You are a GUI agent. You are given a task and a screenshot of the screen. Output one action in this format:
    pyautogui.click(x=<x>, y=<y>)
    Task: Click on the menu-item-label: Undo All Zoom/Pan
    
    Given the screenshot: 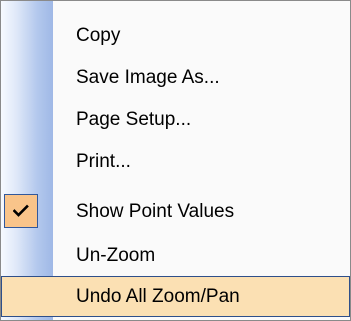 What is the action you would take?
    pyautogui.click(x=158, y=296)
    